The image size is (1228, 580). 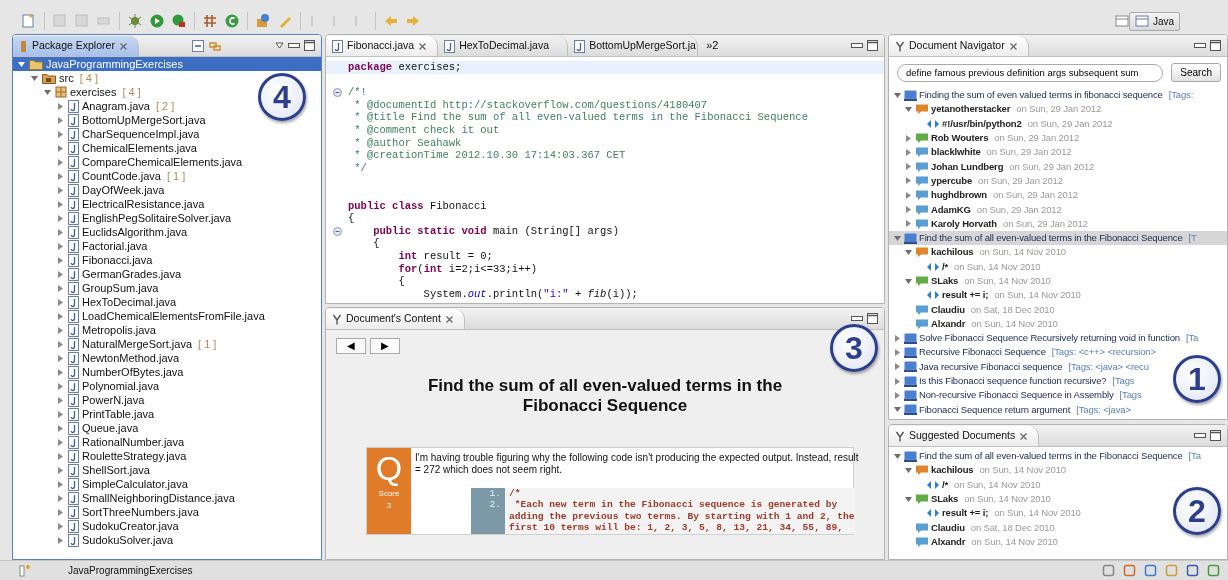 I want to click on search-button: Search, so click(x=1196, y=72).